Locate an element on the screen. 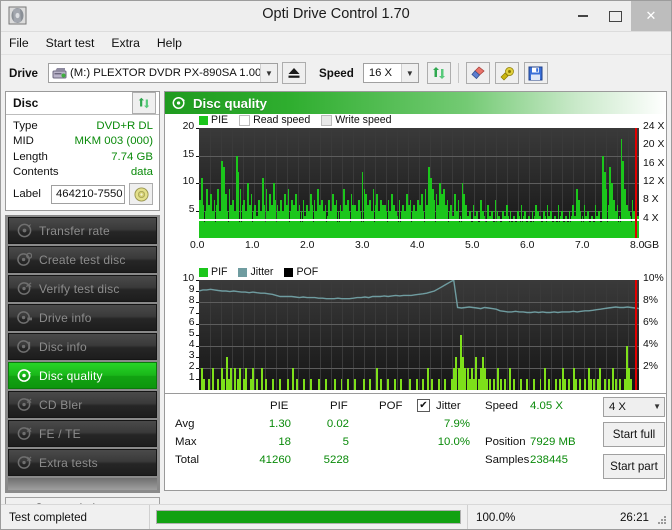  legend-label: PIE is located at coordinates (220, 120).